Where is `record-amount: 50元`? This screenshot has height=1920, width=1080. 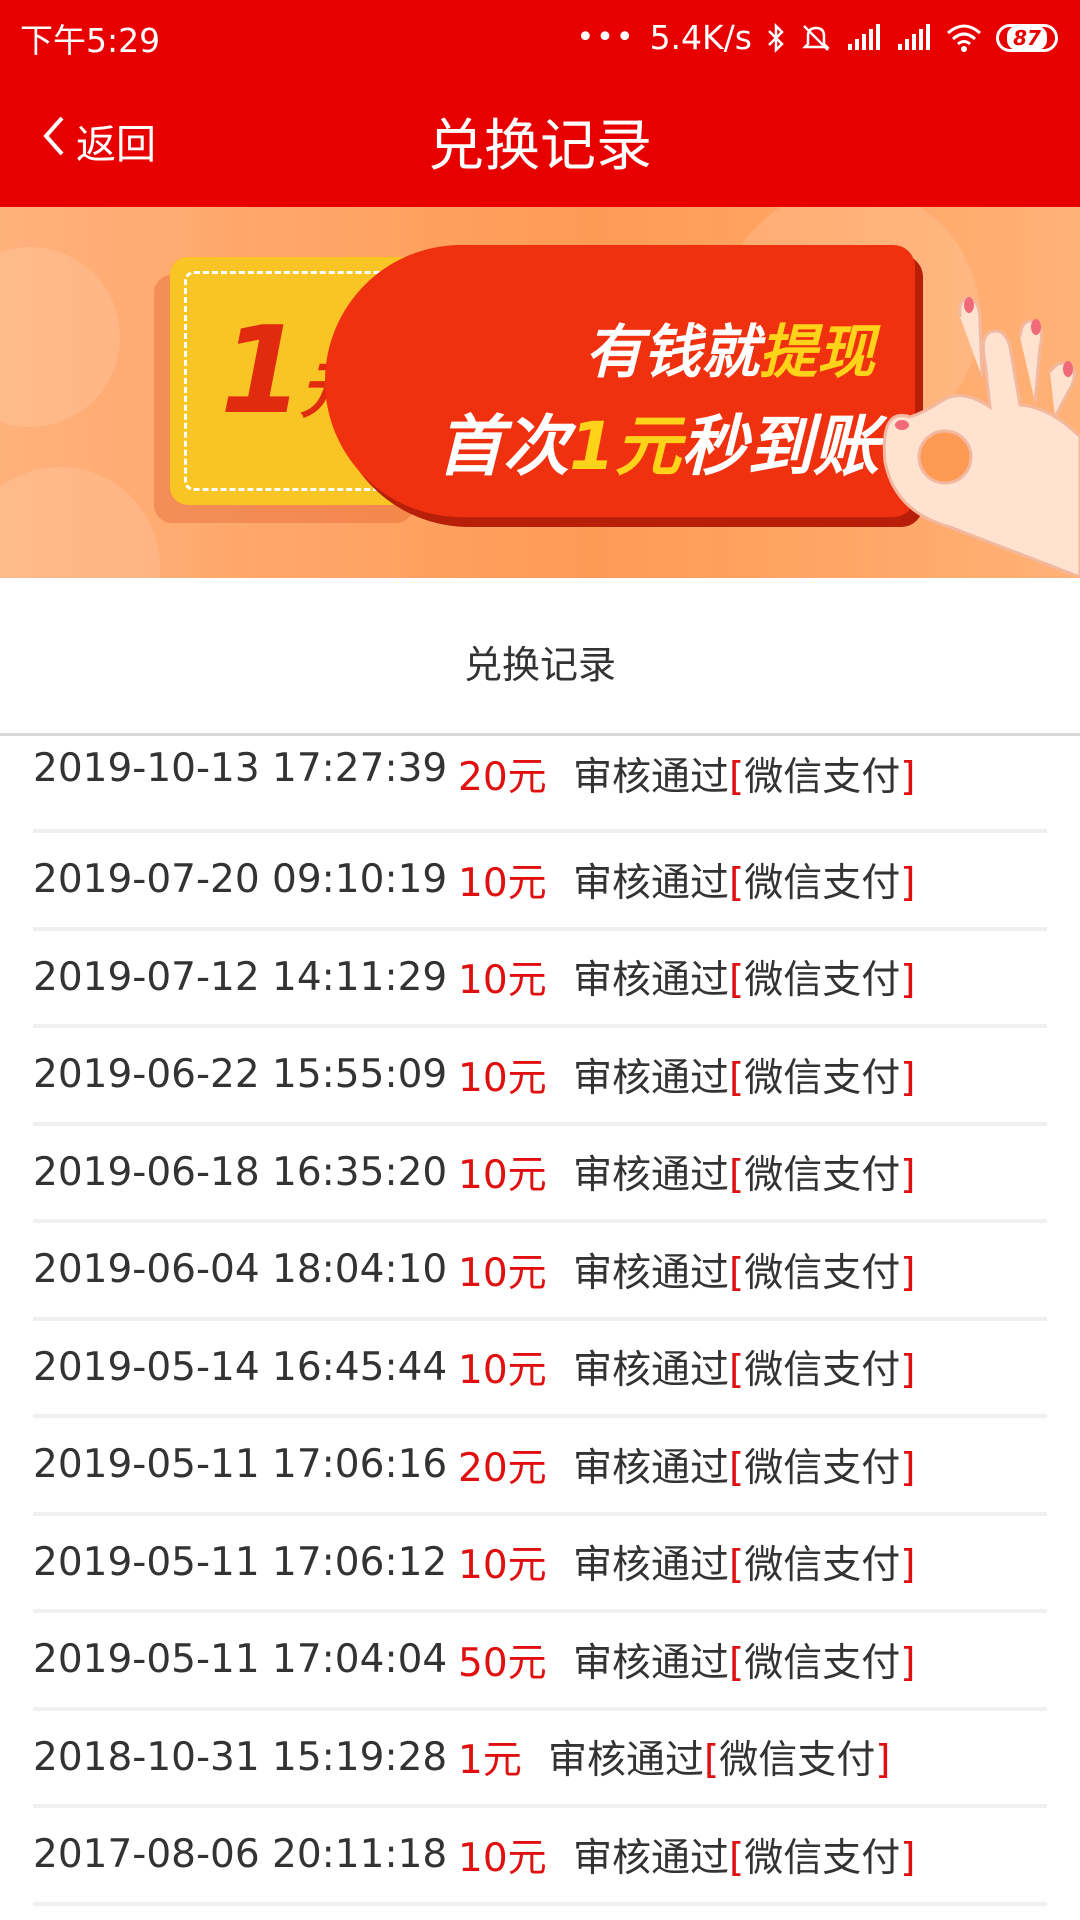
record-amount: 50元 is located at coordinates (502, 1663).